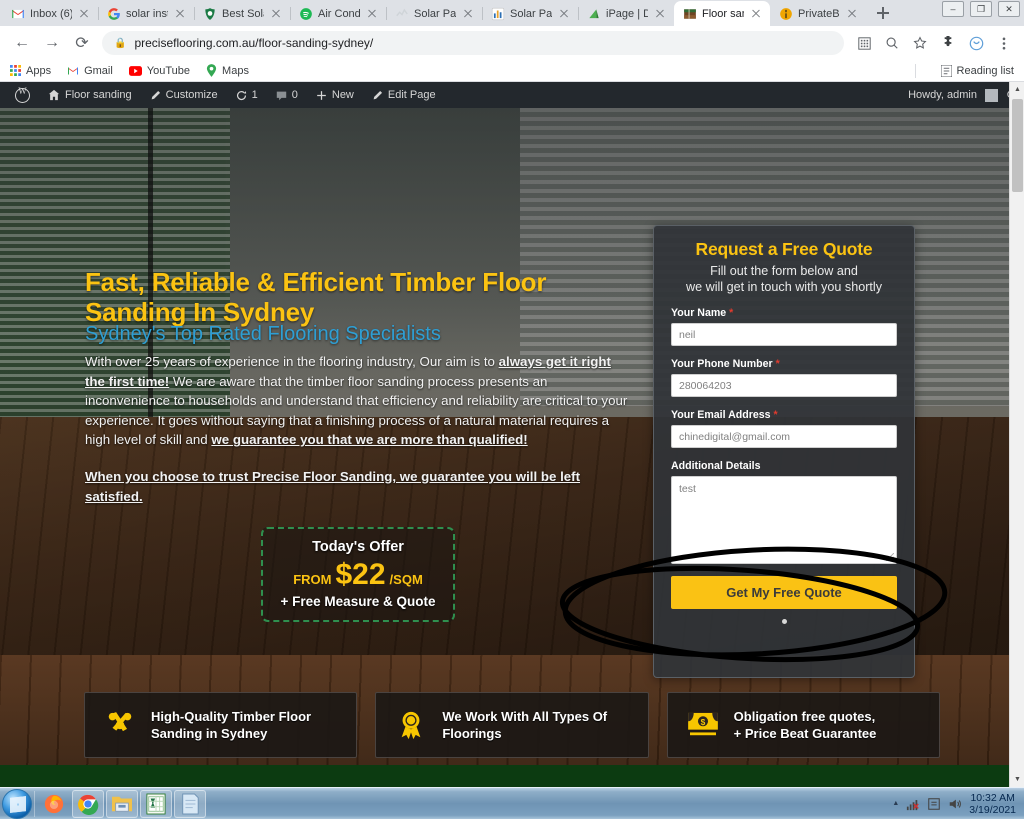 This screenshot has width=1024, height=819. What do you see at coordinates (30, 71) in the screenshot?
I see `bookmark-apps: Apps` at bounding box center [30, 71].